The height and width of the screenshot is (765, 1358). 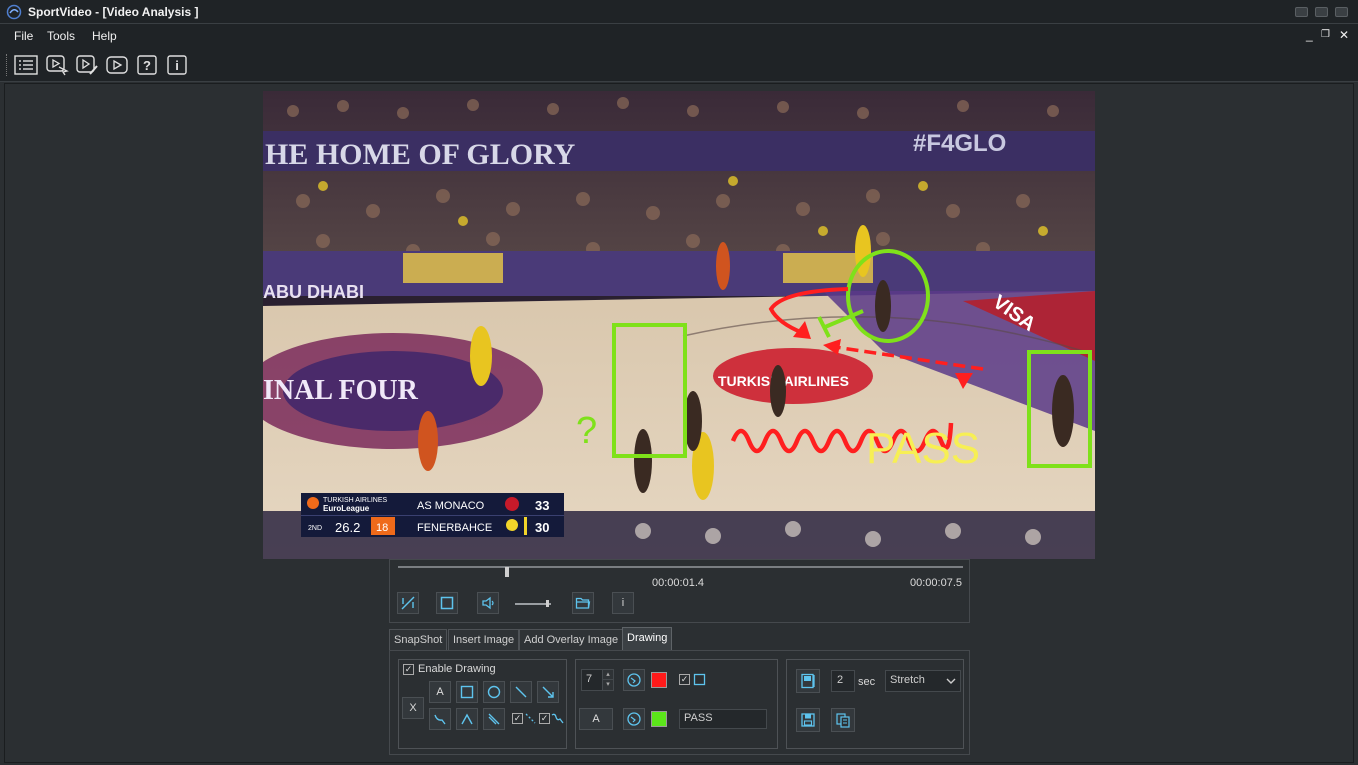 I want to click on video-info-button: i, so click(x=623, y=603).